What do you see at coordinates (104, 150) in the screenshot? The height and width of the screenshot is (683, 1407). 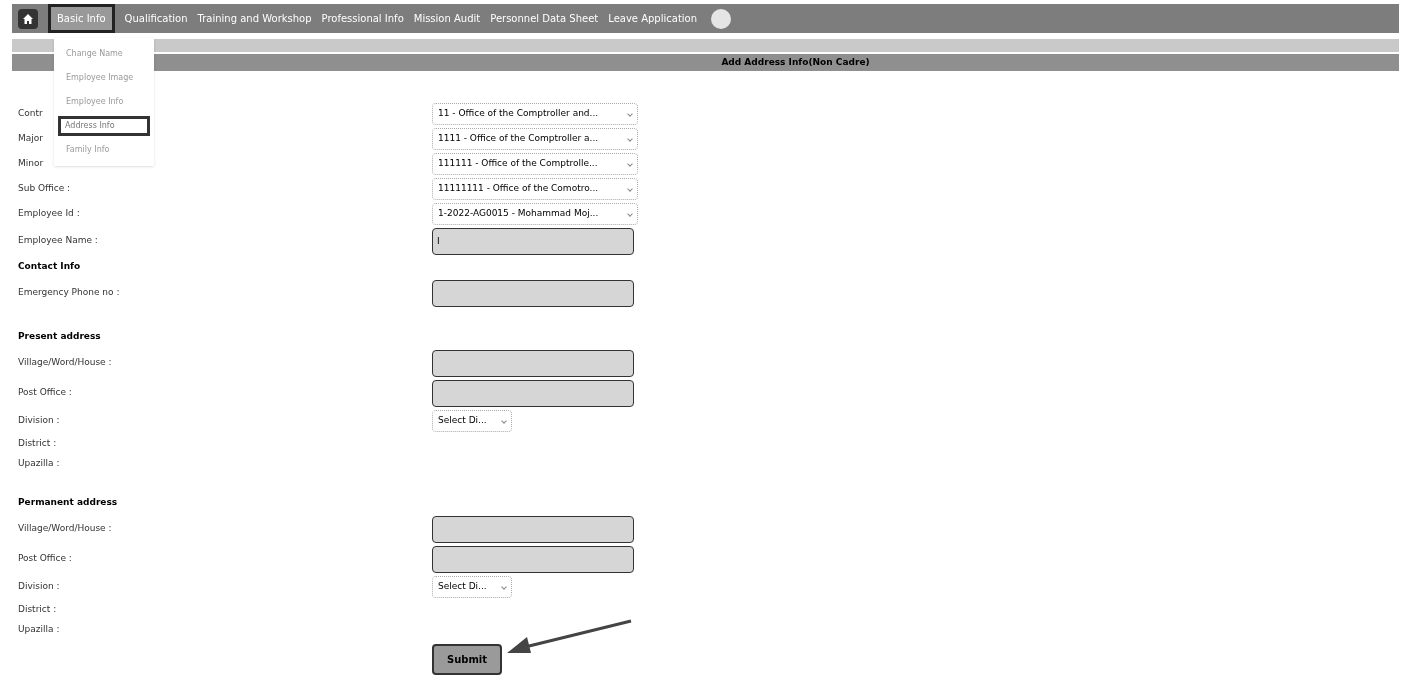 I see `menu-item: Family Info` at bounding box center [104, 150].